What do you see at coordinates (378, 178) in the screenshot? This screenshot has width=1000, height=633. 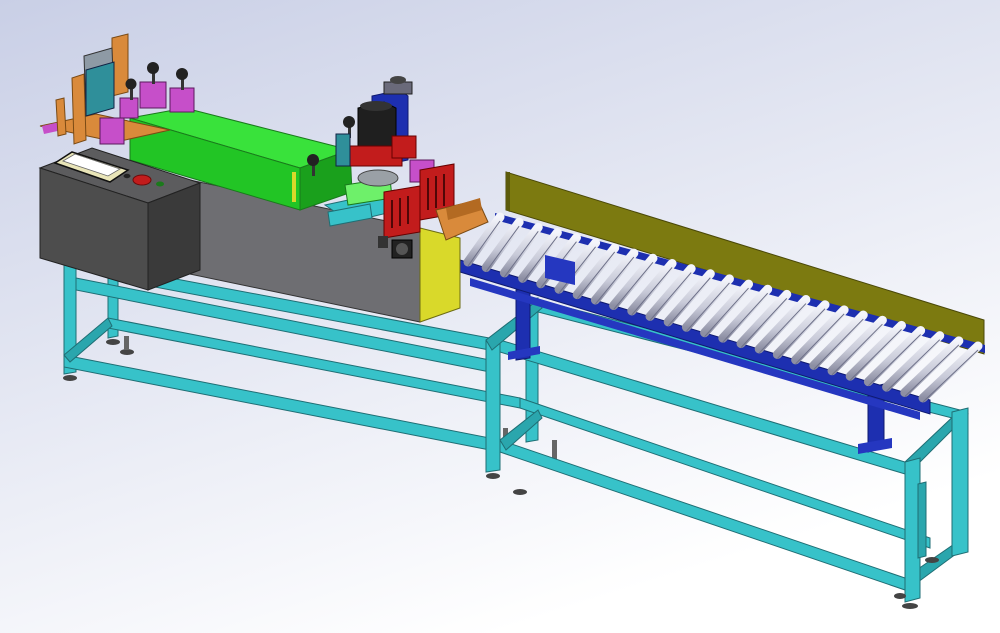 I see `saw-blade-icon` at bounding box center [378, 178].